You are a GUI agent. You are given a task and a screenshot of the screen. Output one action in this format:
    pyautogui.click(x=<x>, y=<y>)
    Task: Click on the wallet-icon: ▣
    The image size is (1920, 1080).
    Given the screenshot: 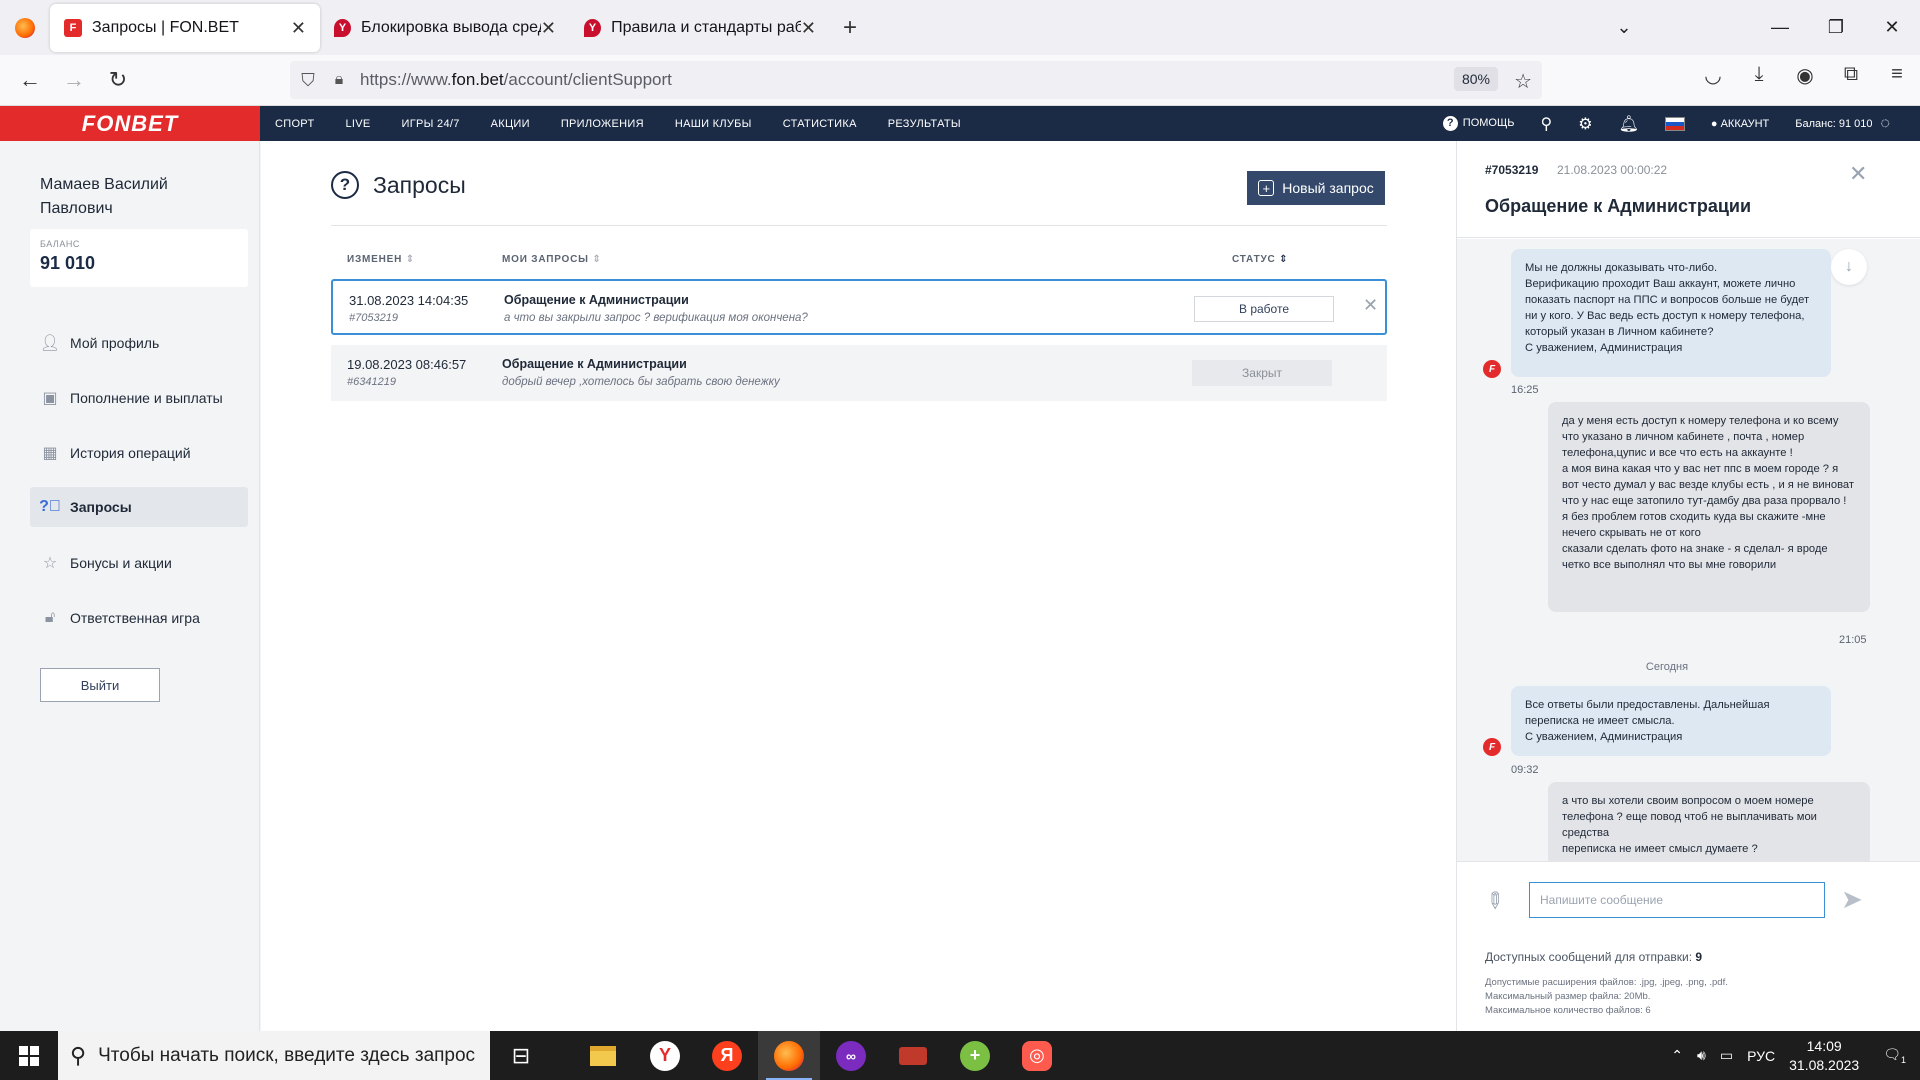 What is the action you would take?
    pyautogui.click(x=50, y=398)
    